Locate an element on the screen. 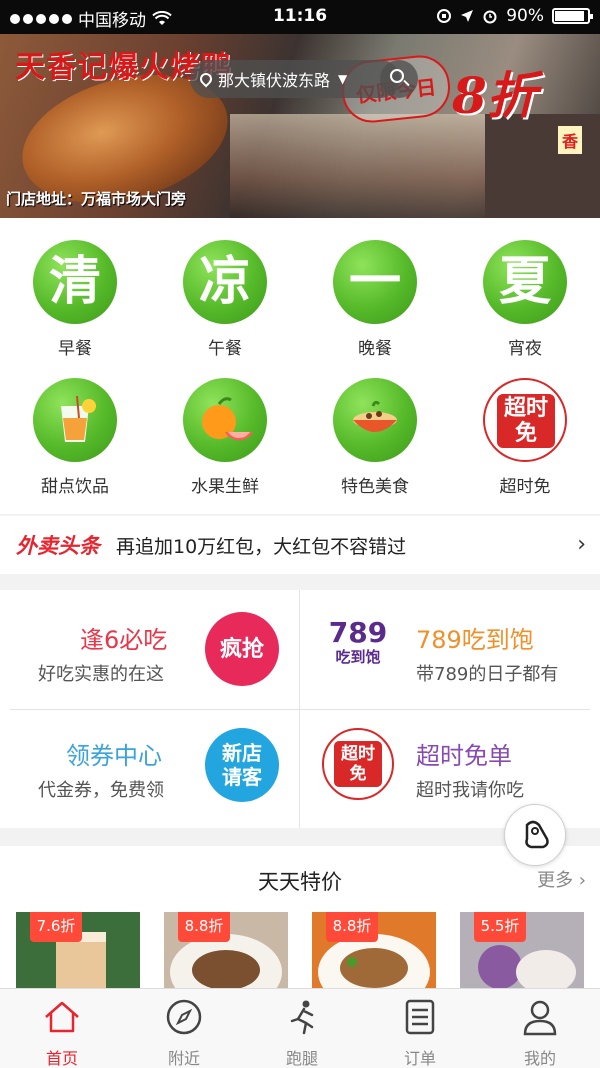 The image size is (600, 1068). chevron-right-icon: › is located at coordinates (581, 544).